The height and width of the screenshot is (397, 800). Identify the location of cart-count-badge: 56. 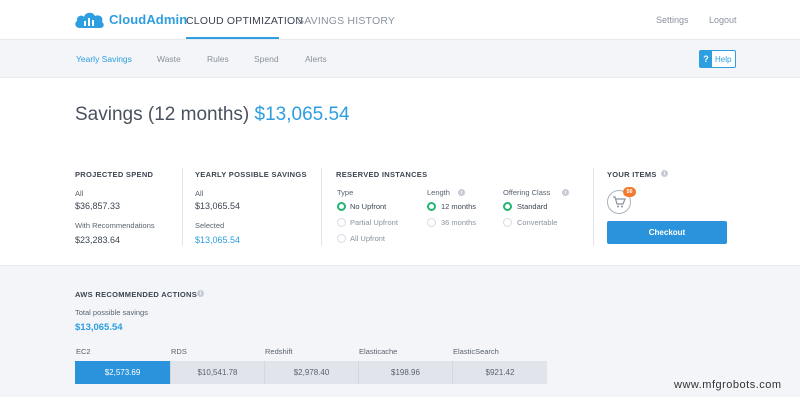
(629, 192).